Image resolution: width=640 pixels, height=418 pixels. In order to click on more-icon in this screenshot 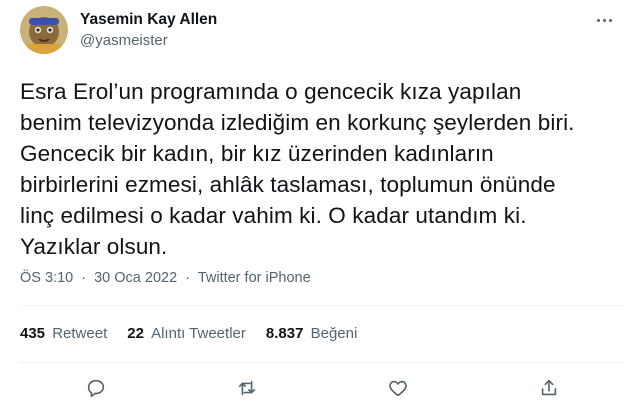, I will do `click(604, 20)`.